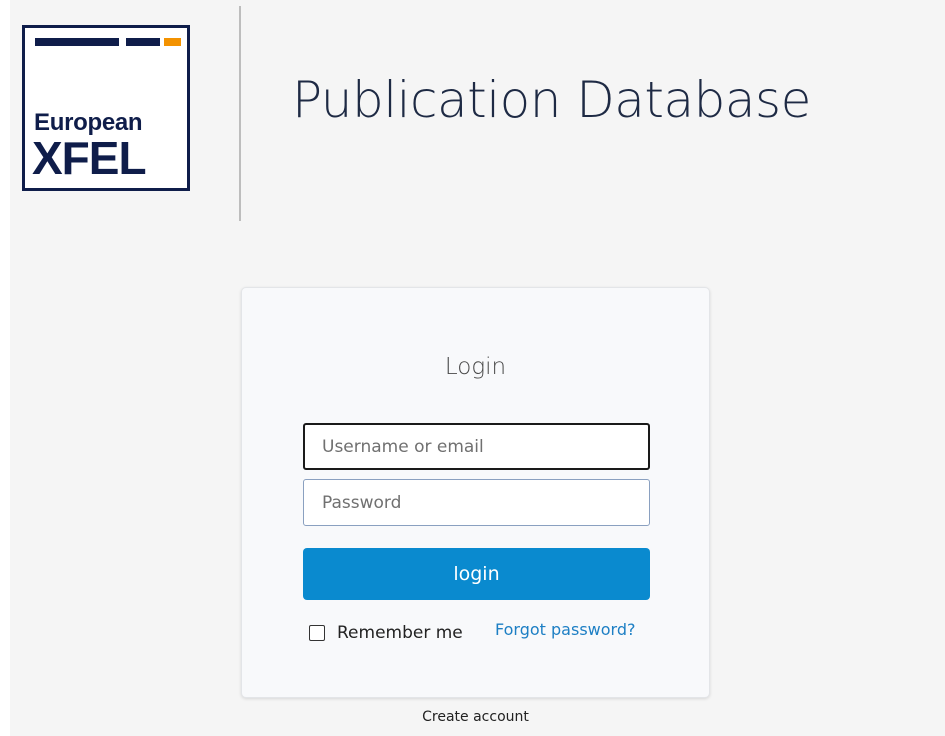 This screenshot has height=736, width=945. I want to click on create-account-link: Create account, so click(475, 717).